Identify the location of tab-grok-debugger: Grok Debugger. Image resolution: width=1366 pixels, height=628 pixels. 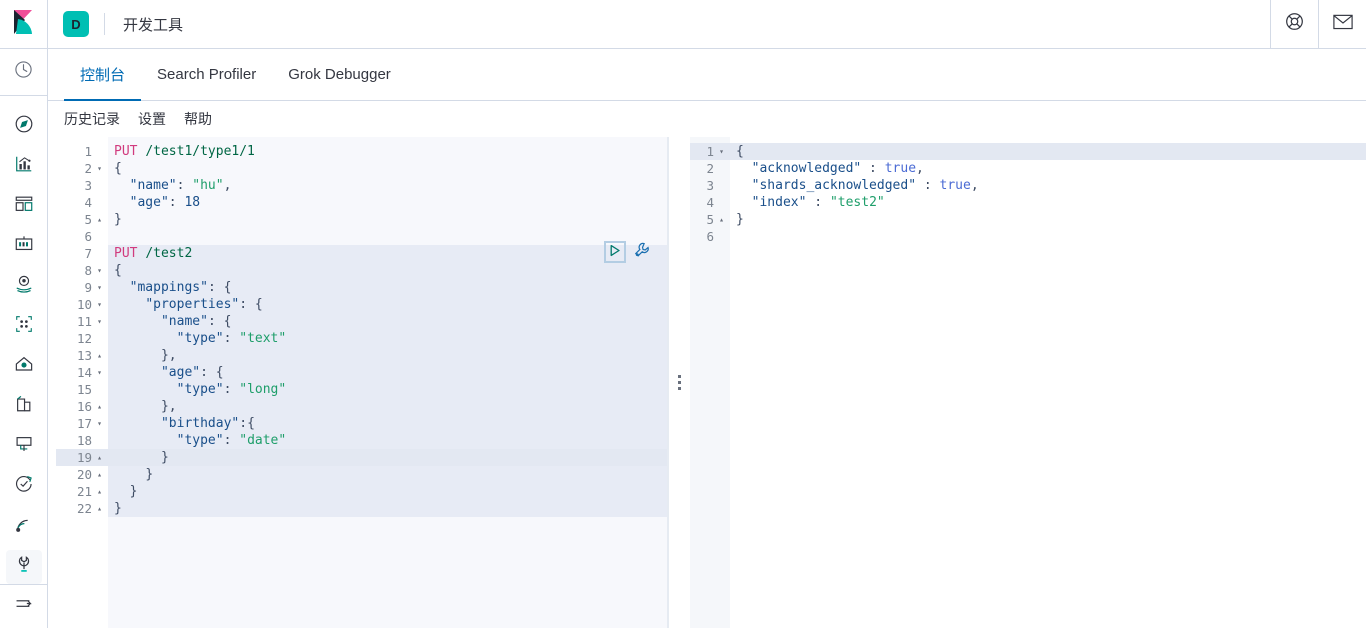
(339, 75).